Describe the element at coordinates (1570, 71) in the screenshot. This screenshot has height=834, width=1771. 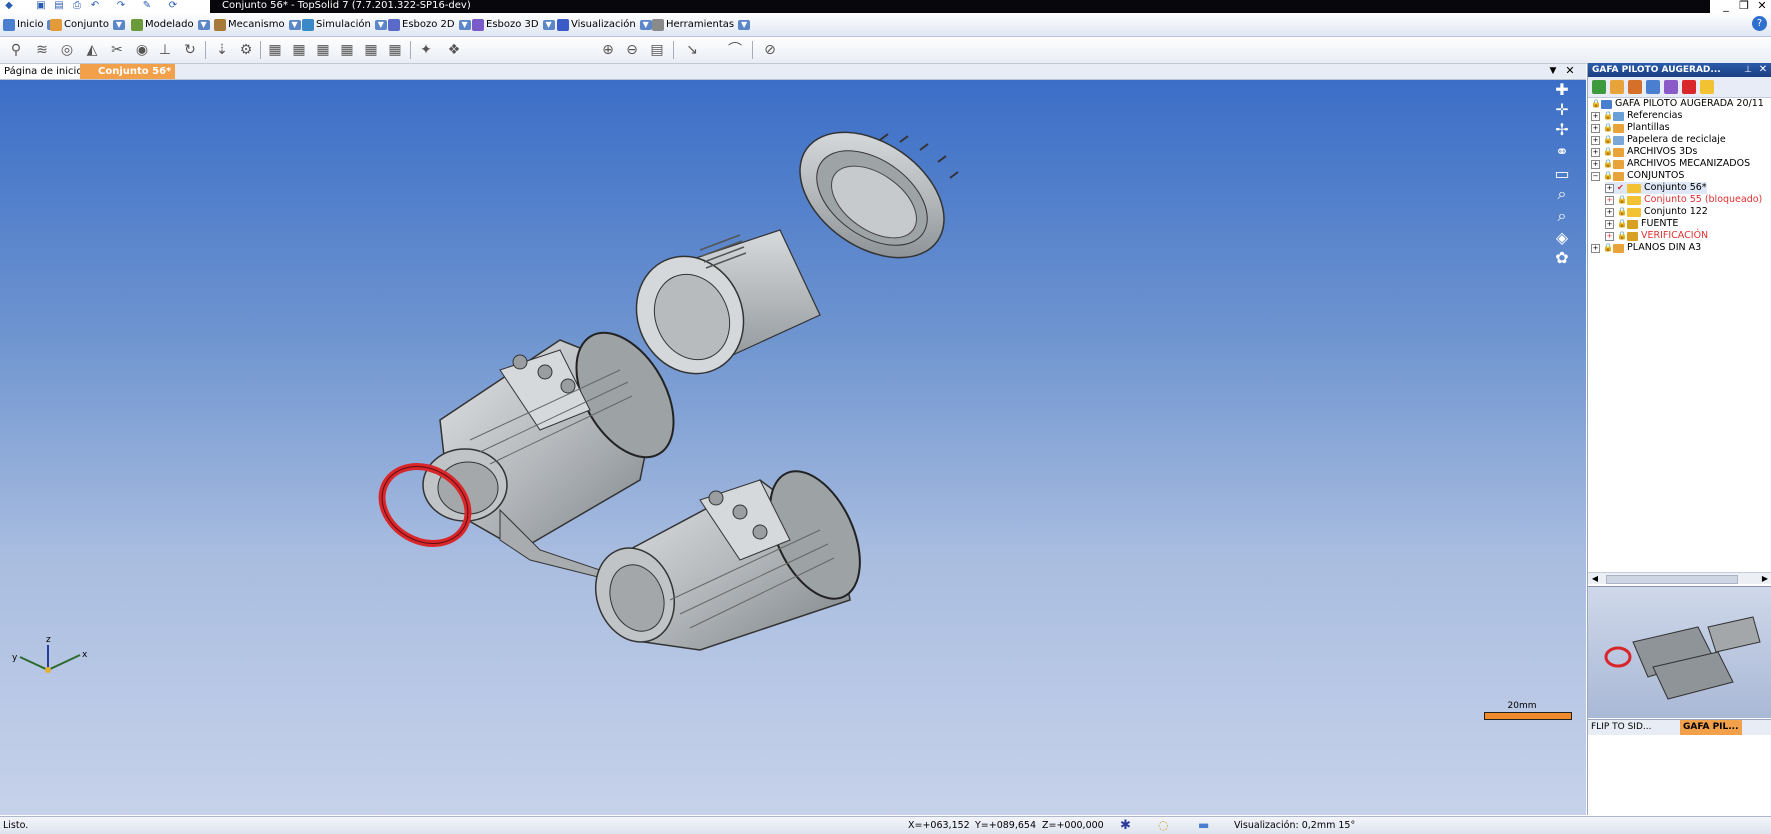
I see `close-tab-icon: ✕` at that location.